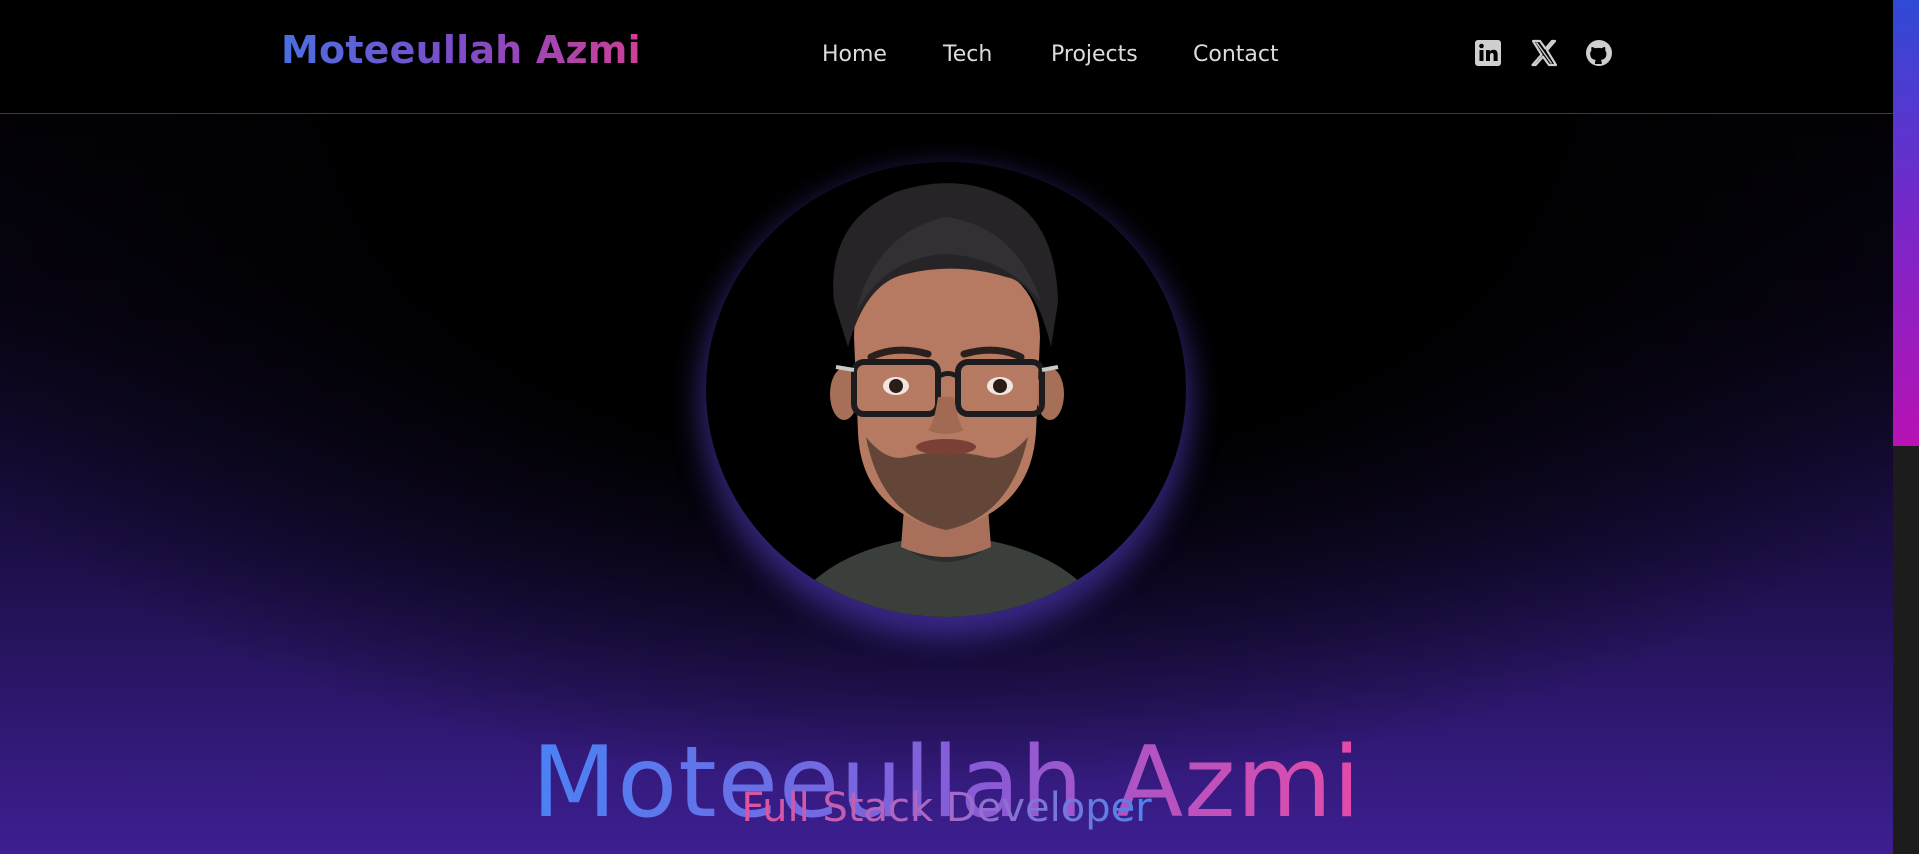  Describe the element at coordinates (1906, 223) in the screenshot. I see `scrollbar-thumb` at that location.